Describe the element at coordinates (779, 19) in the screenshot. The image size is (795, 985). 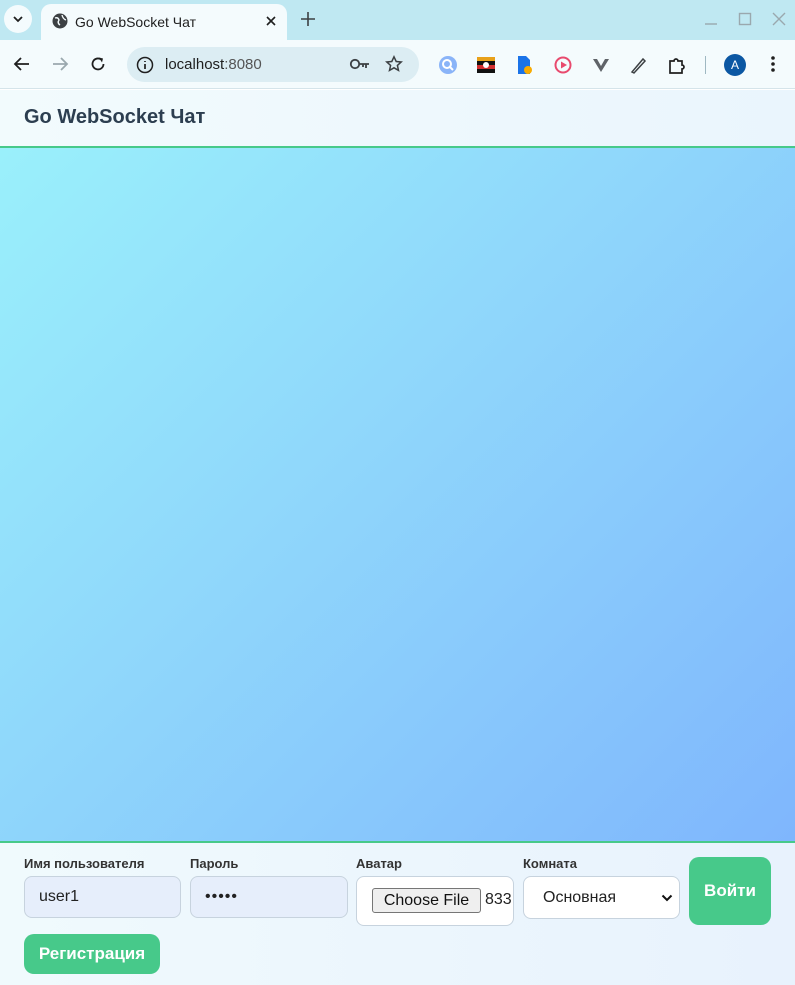
I see `window-close-icon` at that location.